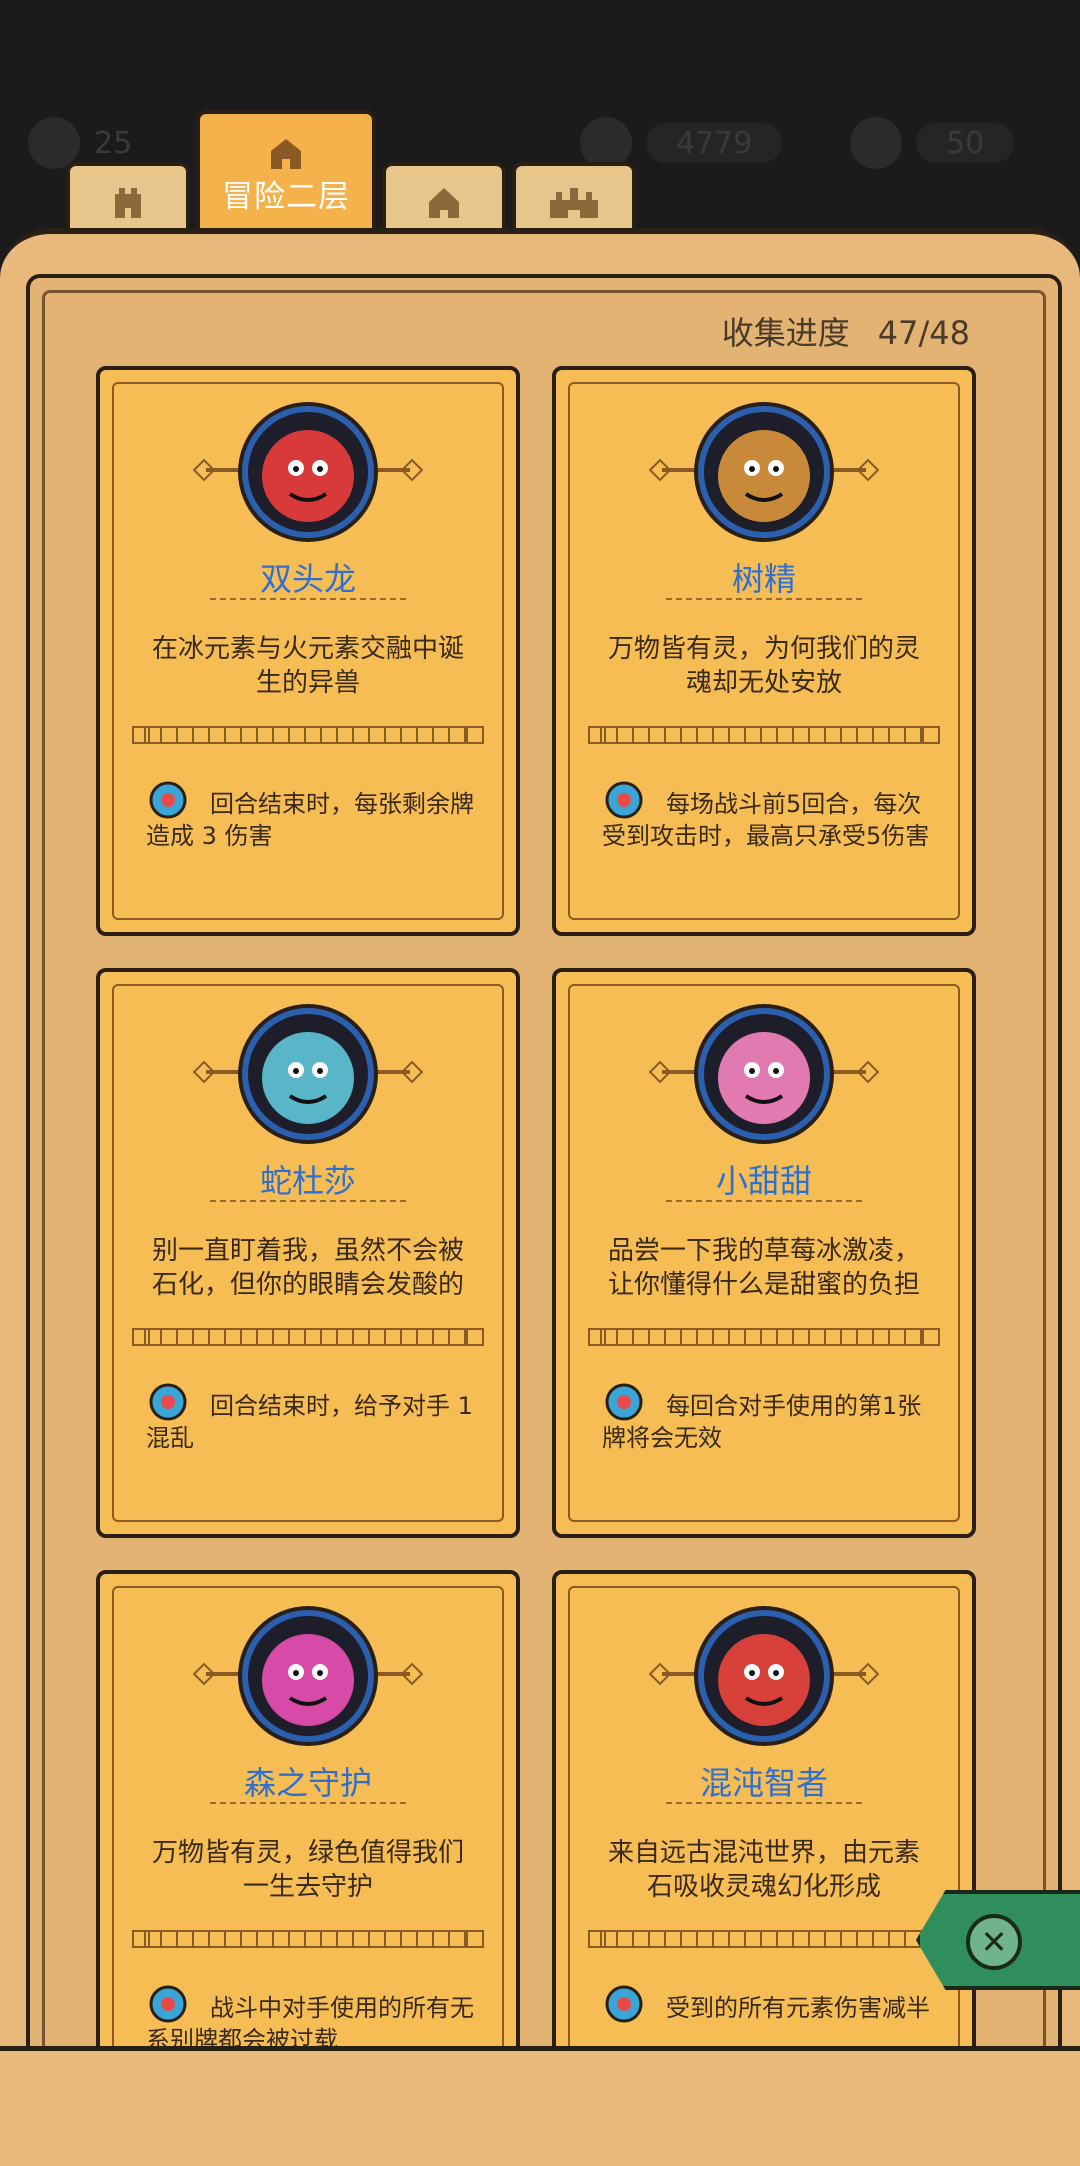 This screenshot has height=2166, width=1080. I want to click on crystals-value: 4779, so click(714, 143).